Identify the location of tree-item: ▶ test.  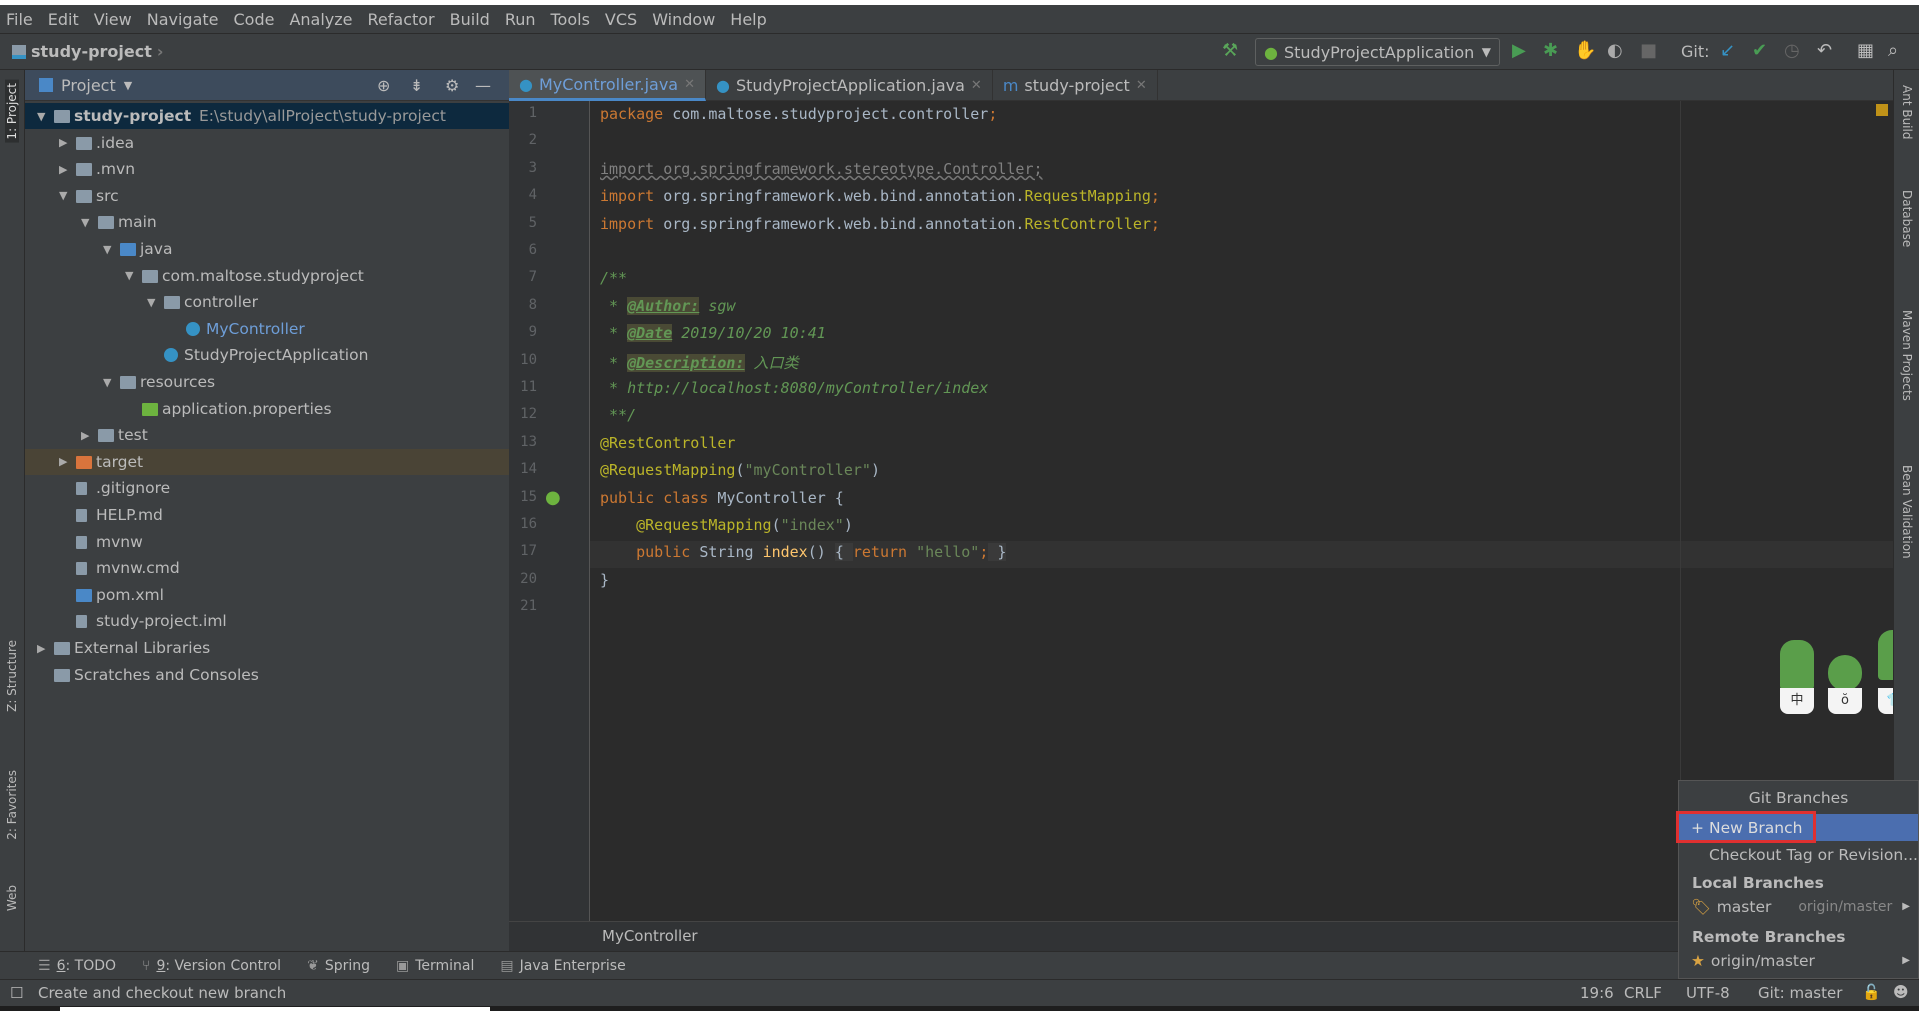
(267, 435).